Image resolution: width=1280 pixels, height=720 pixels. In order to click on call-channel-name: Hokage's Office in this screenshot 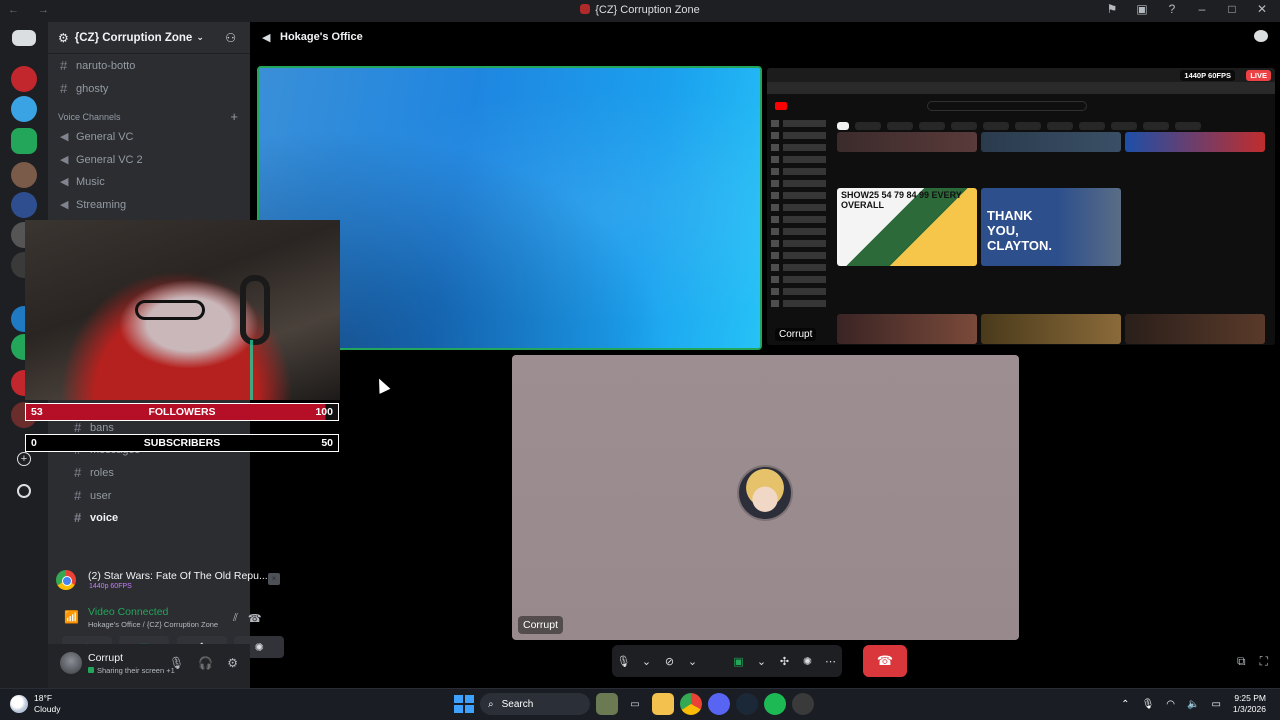, I will do `click(321, 37)`.